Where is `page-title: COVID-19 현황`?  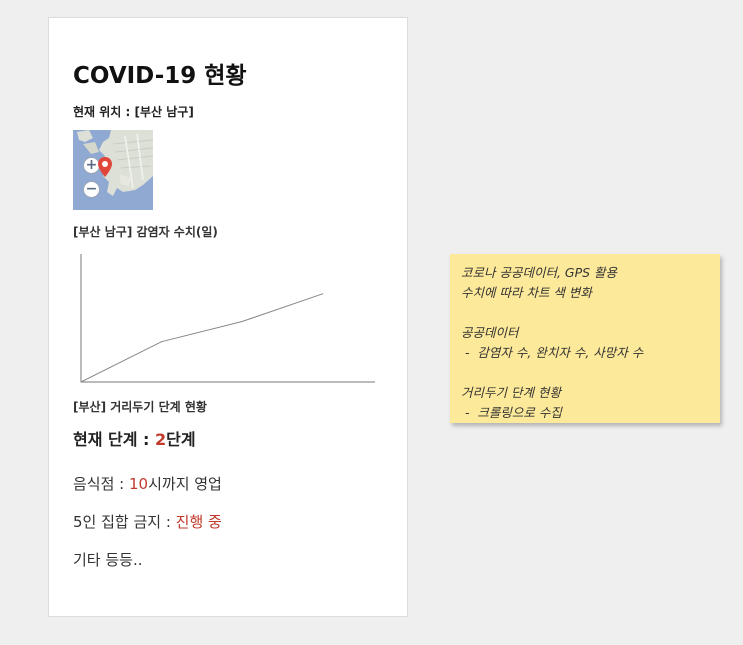
page-title: COVID-19 현황 is located at coordinates (160, 76).